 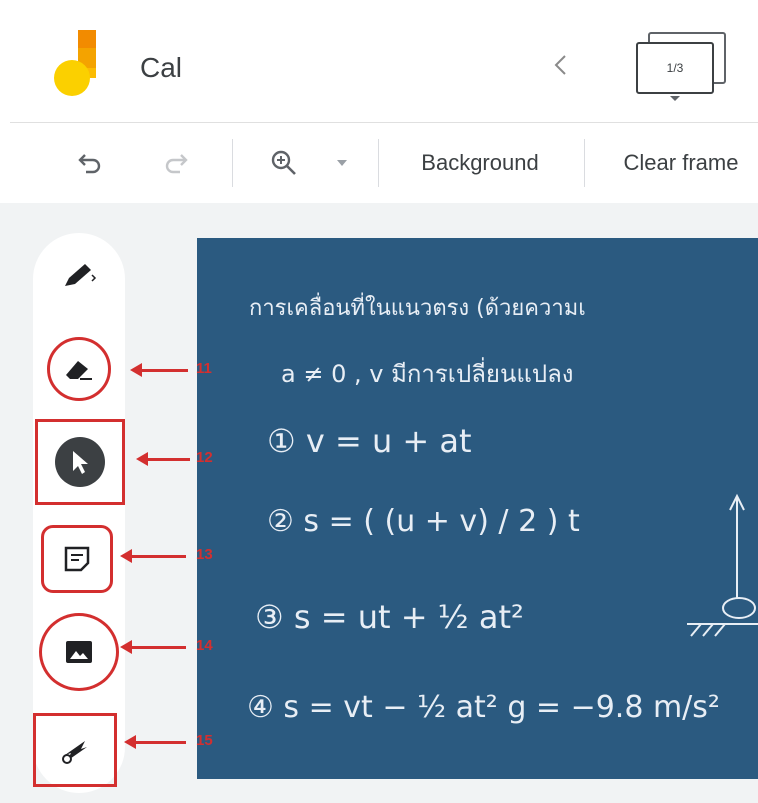 I want to click on zoom-in-icon, so click(x=283, y=162).